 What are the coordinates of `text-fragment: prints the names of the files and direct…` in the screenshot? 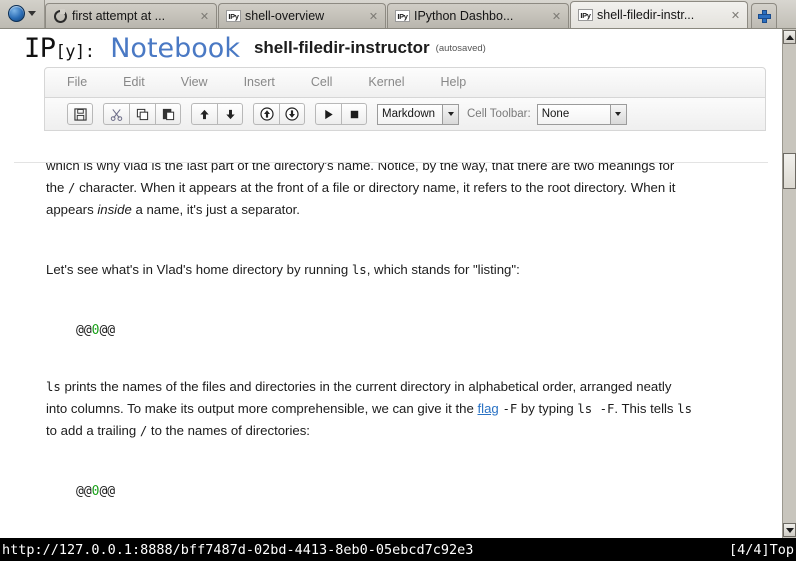 It's located at (366, 386).